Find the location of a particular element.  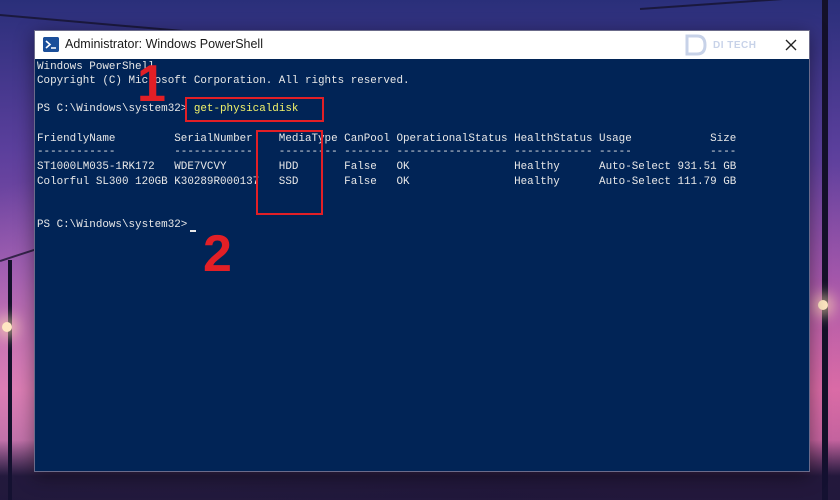

close-button is located at coordinates (791, 45).